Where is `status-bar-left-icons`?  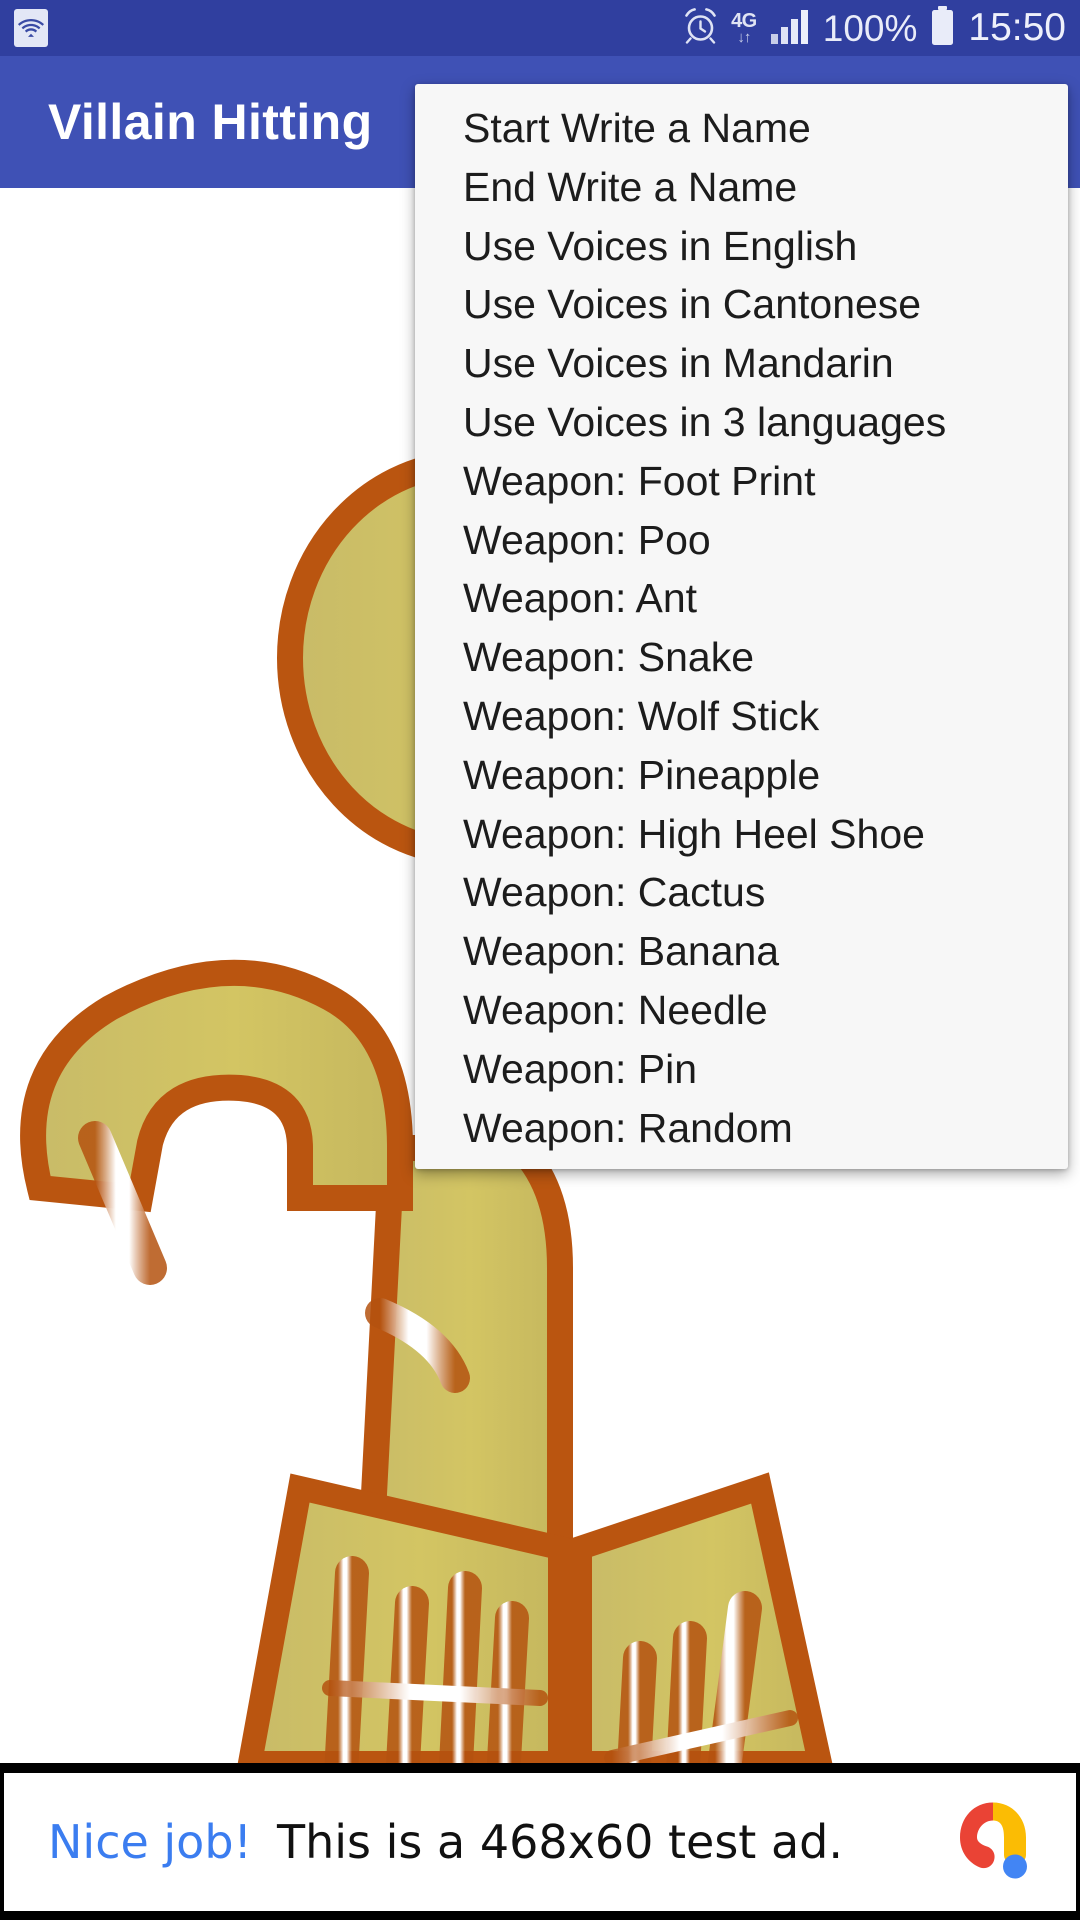
status-bar-left-icons is located at coordinates (31, 28).